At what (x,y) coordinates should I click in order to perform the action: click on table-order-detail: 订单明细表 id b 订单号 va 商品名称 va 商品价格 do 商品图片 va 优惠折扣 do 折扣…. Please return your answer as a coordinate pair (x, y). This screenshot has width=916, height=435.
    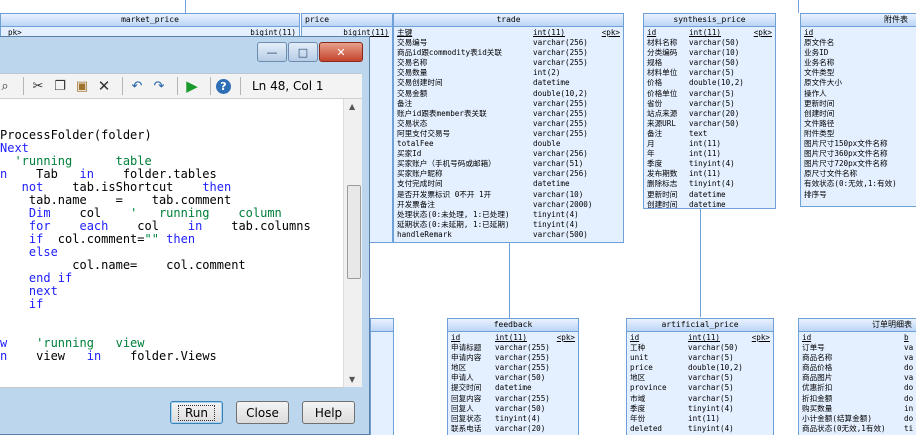
    Looking at the image, I should click on (857, 376).